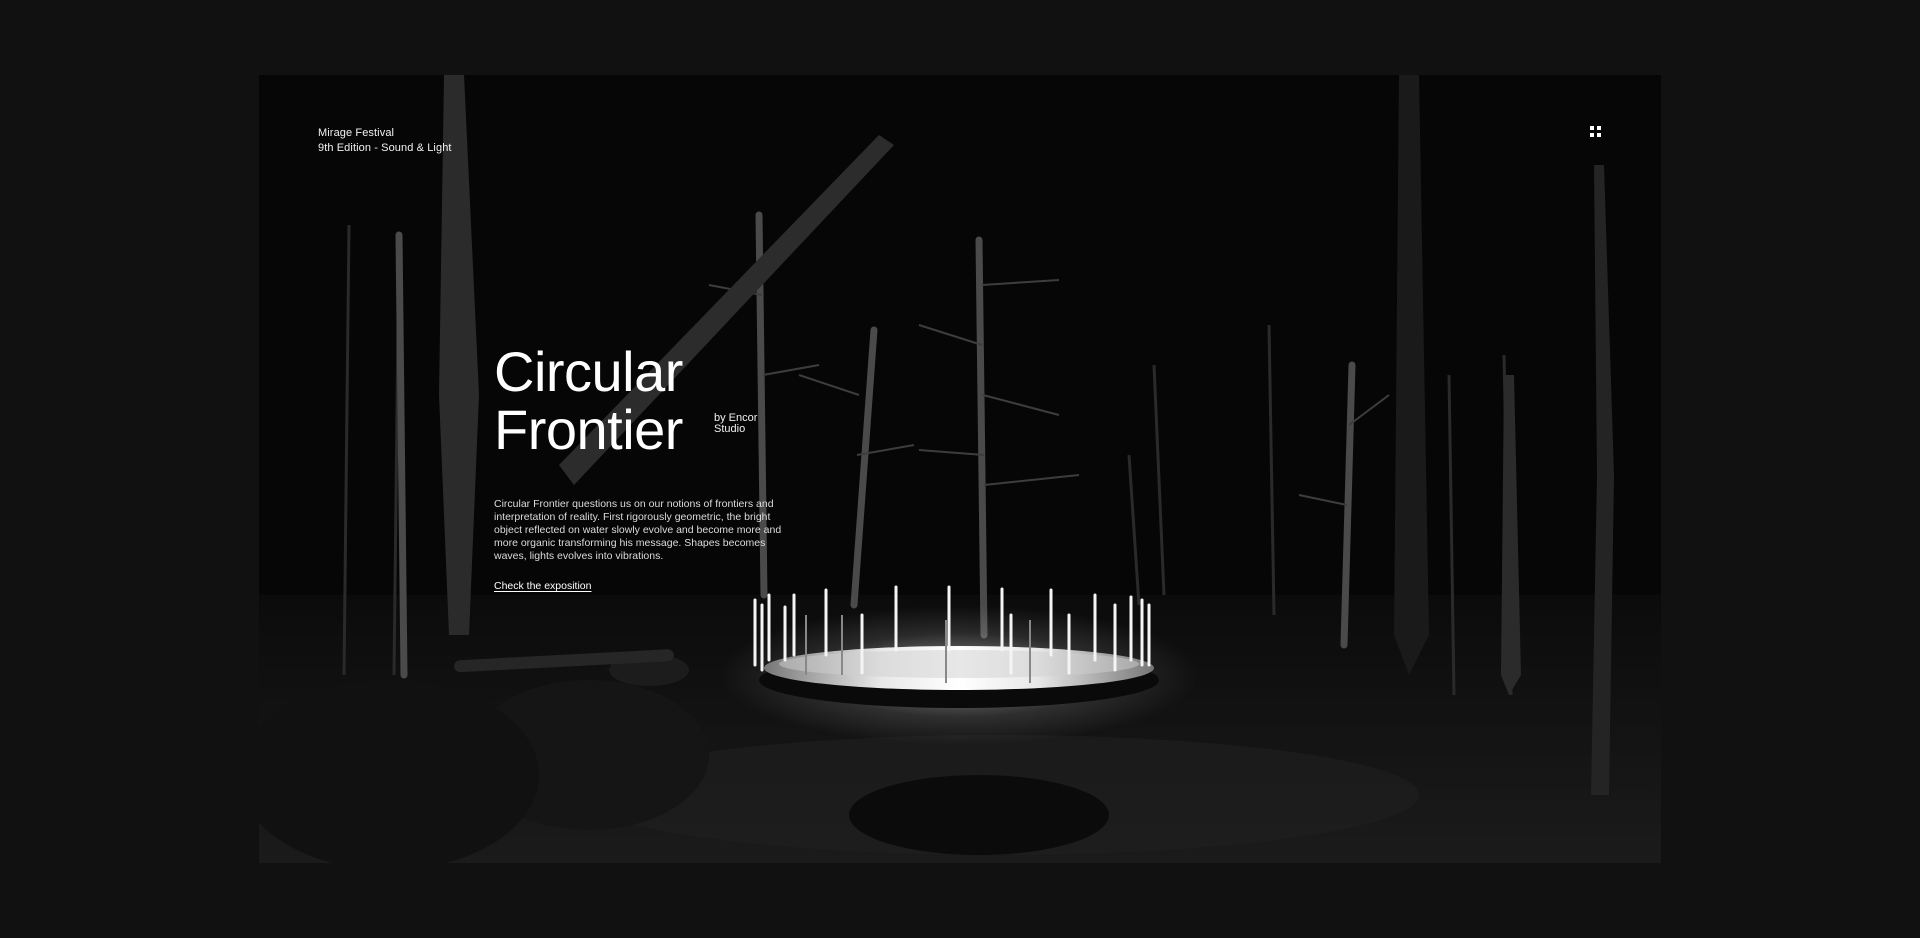 The image size is (1920, 938). What do you see at coordinates (1597, 133) in the screenshot?
I see `grid-menu-icon` at bounding box center [1597, 133].